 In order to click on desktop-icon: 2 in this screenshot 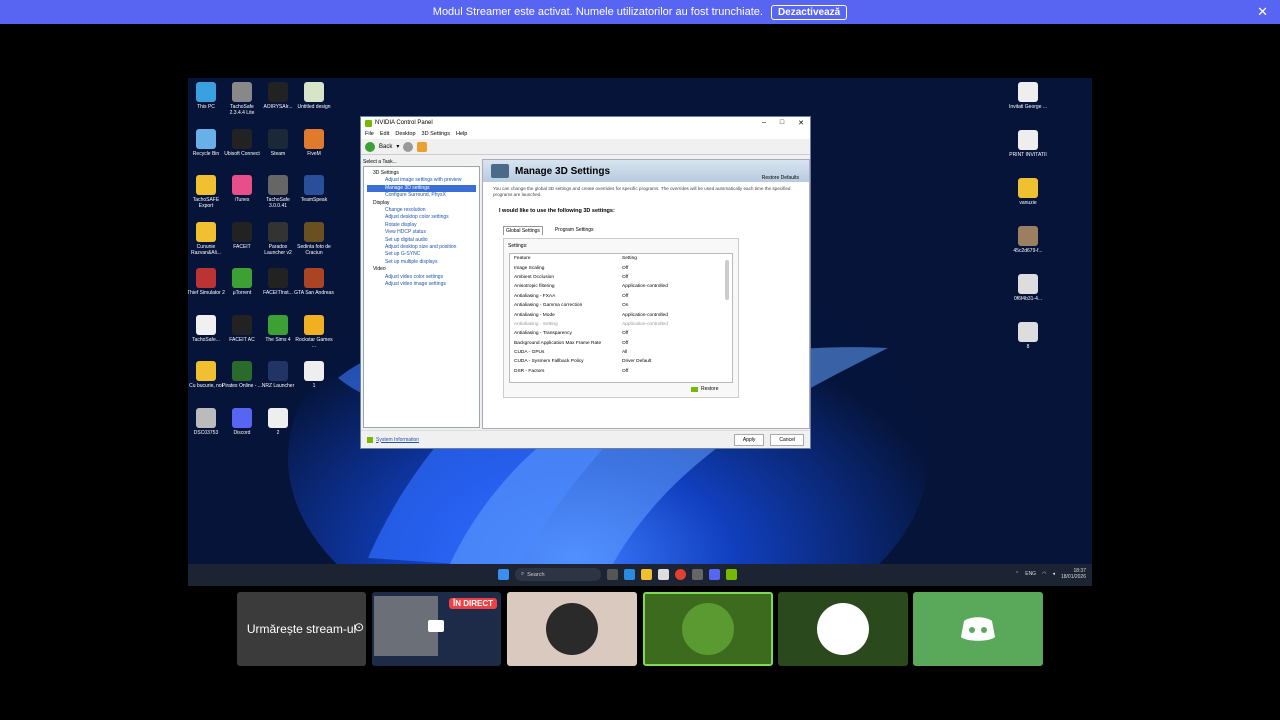, I will do `click(278, 421)`.